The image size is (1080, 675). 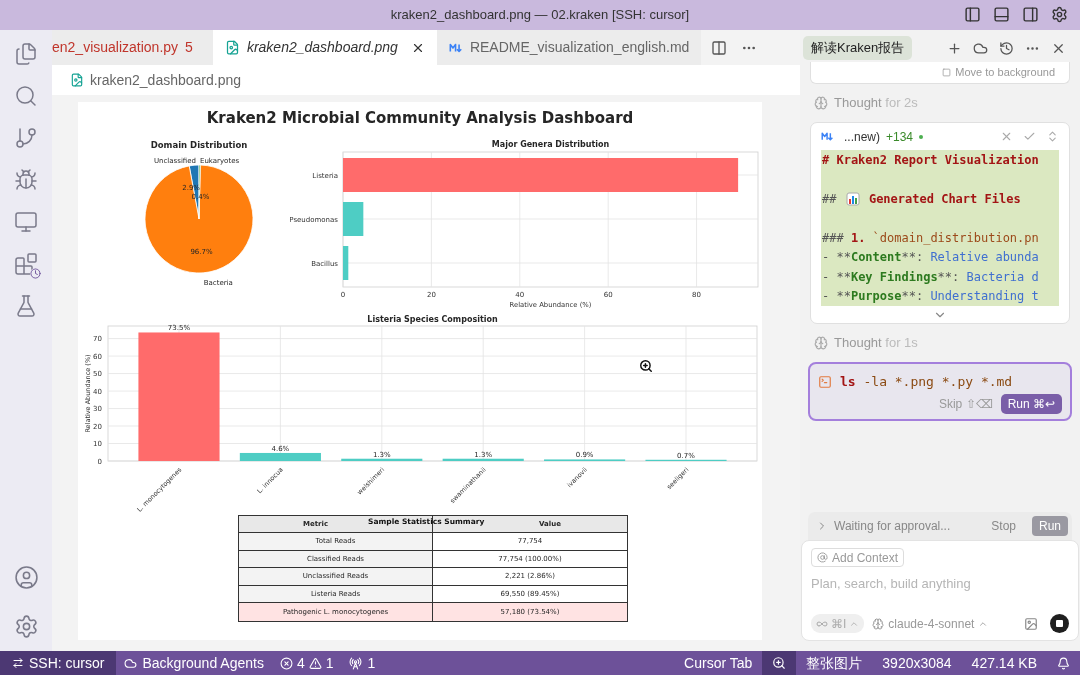 I want to click on accept-icon, so click(x=1029, y=136).